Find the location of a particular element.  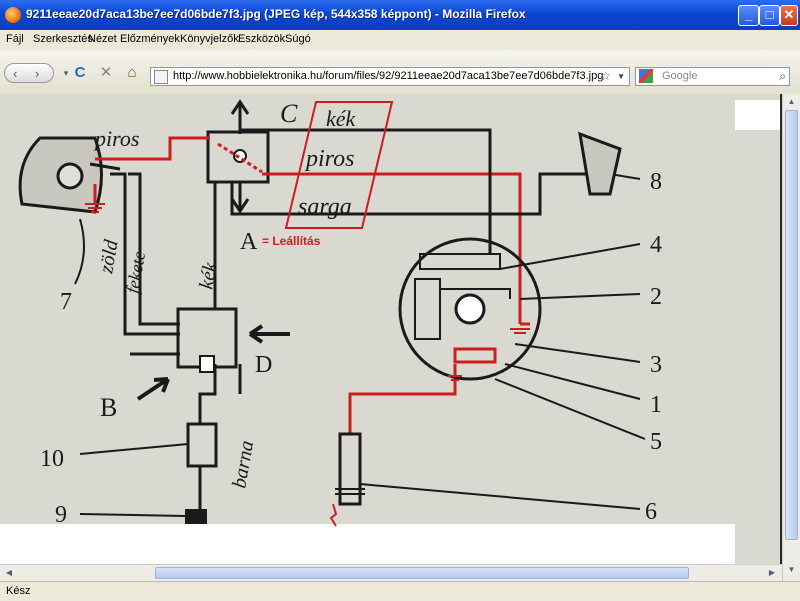

blank-area is located at coordinates (367, 544).